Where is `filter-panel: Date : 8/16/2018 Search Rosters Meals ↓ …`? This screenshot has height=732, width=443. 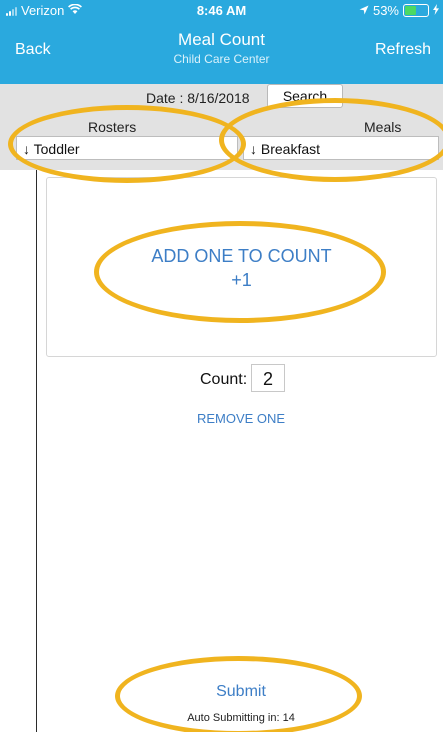 filter-panel: Date : 8/16/2018 Search Rosters Meals ↓ … is located at coordinates (221, 127).